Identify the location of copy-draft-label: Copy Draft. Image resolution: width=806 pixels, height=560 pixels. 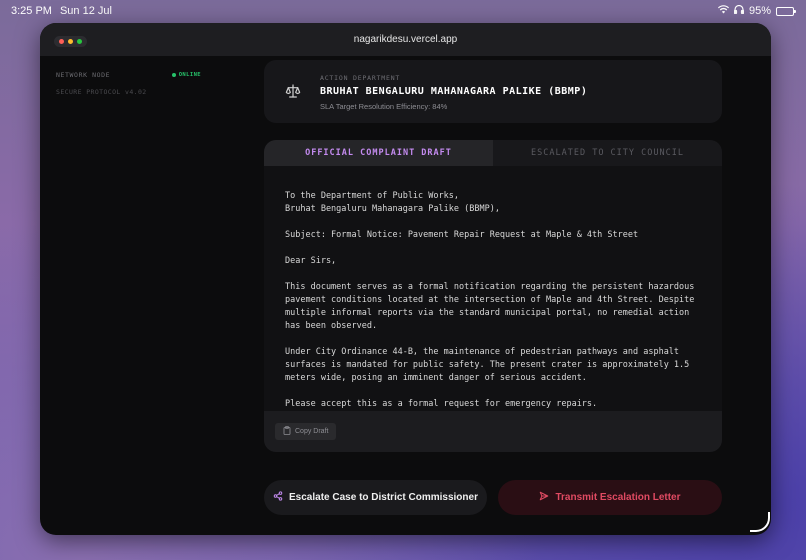
(312, 431).